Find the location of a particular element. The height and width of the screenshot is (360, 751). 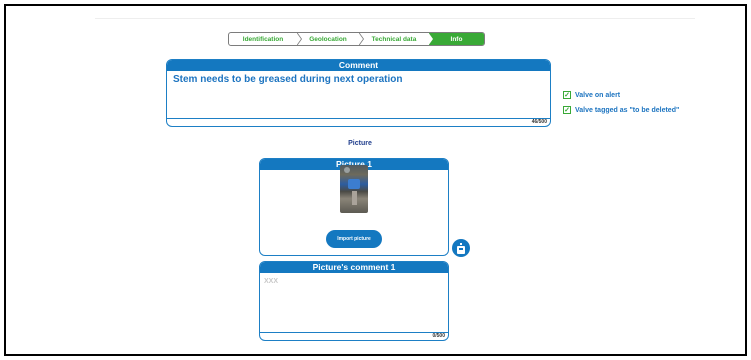

picture-comment-textarea: XXX is located at coordinates (354, 281).